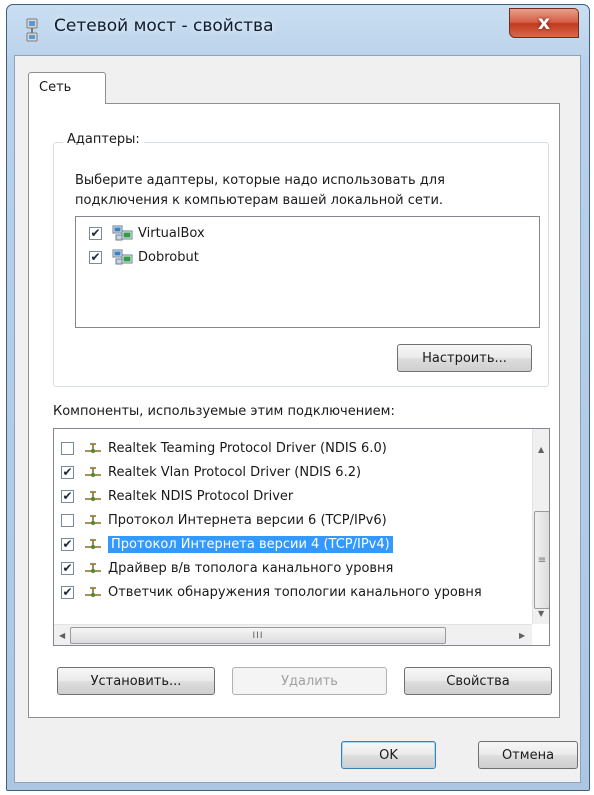 The image size is (594, 795). Describe the element at coordinates (250, 544) in the screenshot. I see `component-label: Протокол Интернета версии 4 (TCP/IPv4)` at that location.